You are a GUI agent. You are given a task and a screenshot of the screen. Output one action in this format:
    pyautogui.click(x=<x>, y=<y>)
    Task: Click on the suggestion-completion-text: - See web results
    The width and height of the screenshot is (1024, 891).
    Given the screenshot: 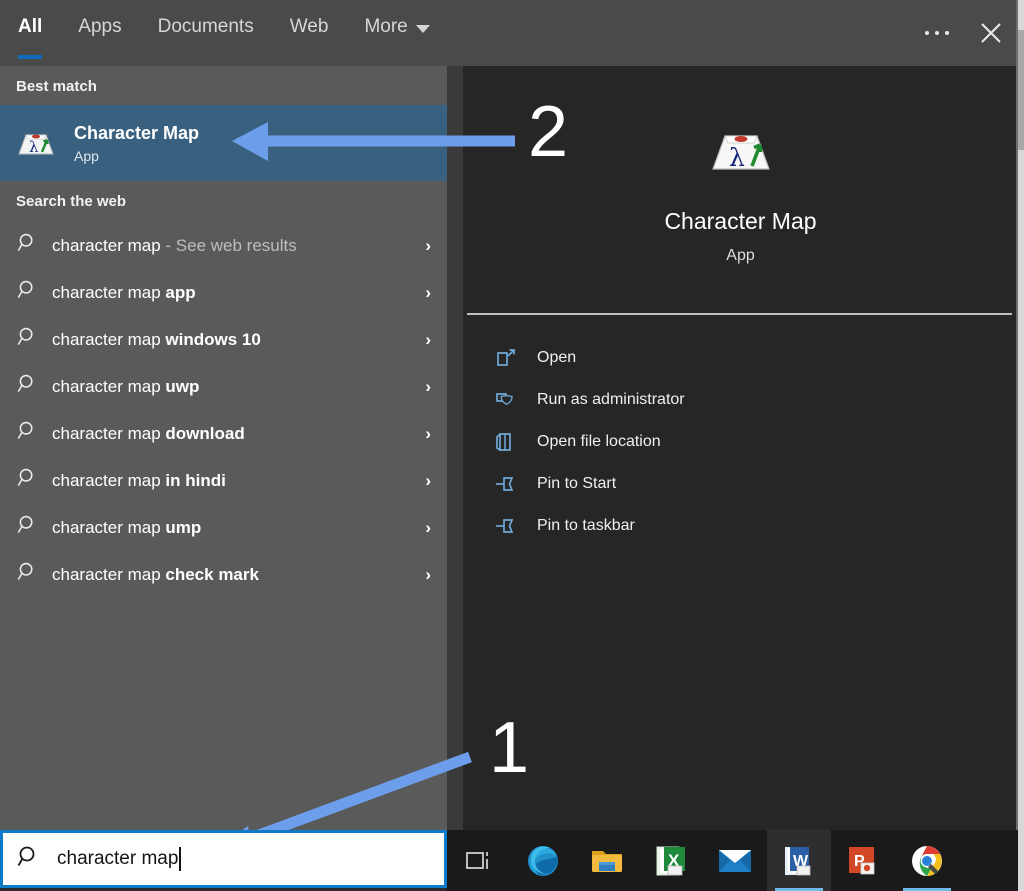 What is the action you would take?
    pyautogui.click(x=228, y=245)
    